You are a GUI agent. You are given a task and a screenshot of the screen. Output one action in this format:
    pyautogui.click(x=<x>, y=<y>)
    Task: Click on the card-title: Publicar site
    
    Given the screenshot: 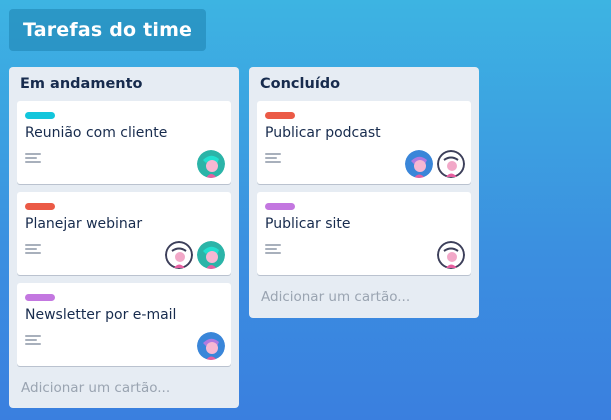 What is the action you would take?
    pyautogui.click(x=308, y=224)
    